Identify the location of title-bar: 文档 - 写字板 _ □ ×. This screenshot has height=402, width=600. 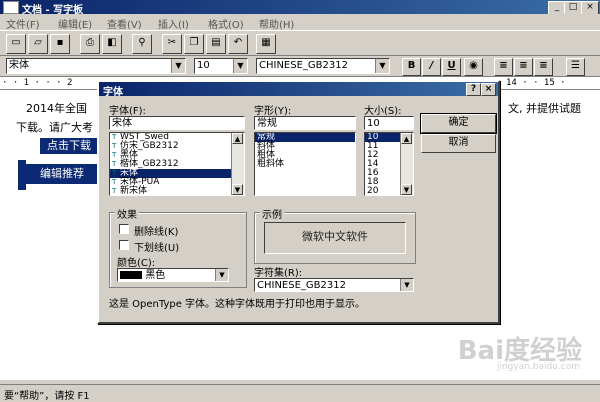
(300, 8).